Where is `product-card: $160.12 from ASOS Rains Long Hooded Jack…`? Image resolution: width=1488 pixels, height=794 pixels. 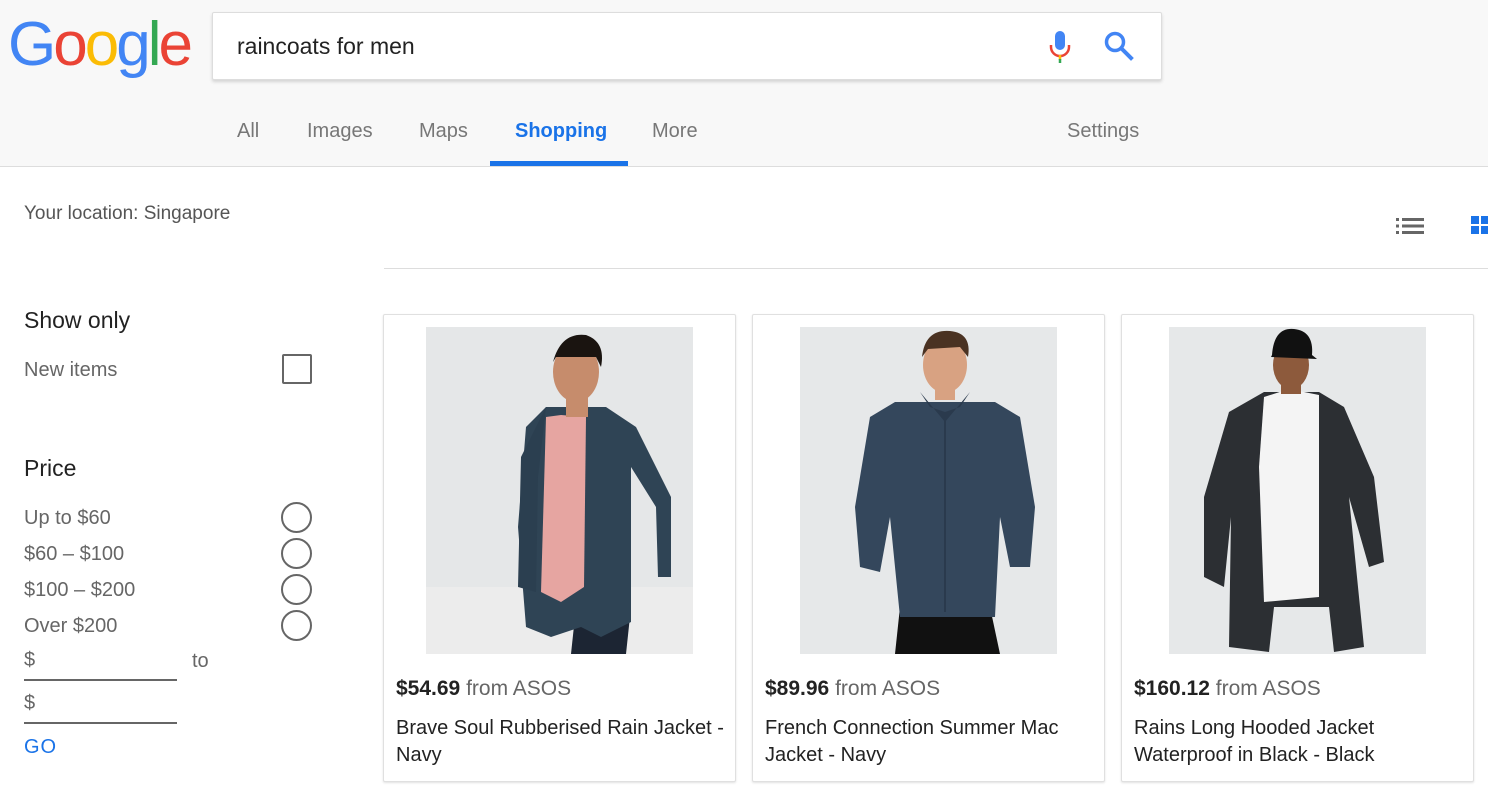 product-card: $160.12 from ASOS Rains Long Hooded Jack… is located at coordinates (1297, 548).